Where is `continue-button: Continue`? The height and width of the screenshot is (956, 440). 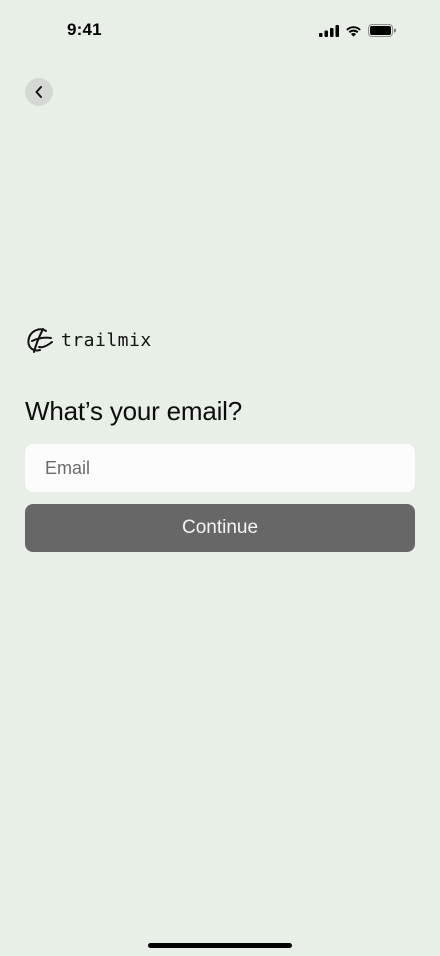
continue-button: Continue is located at coordinates (220, 528).